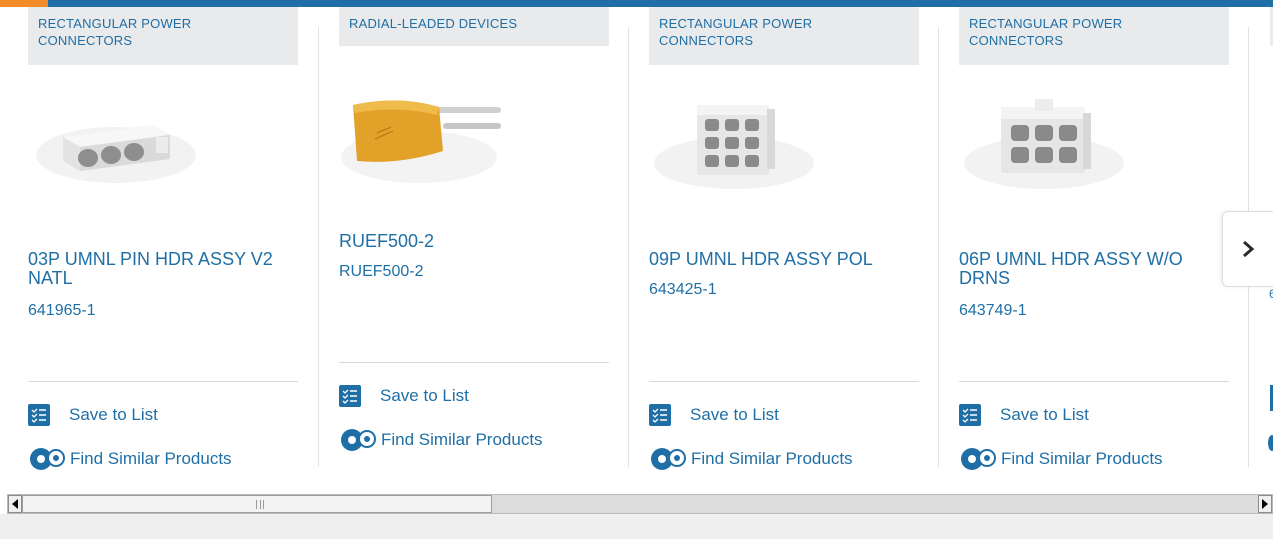  Describe the element at coordinates (993, 311) in the screenshot. I see `part-number: 643749-1` at that location.